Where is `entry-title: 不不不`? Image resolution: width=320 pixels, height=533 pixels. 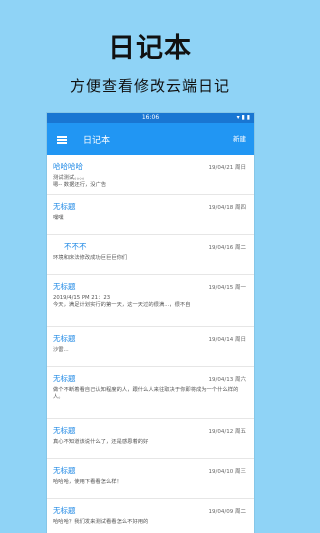
entry-title: 不不不 is located at coordinates (75, 246).